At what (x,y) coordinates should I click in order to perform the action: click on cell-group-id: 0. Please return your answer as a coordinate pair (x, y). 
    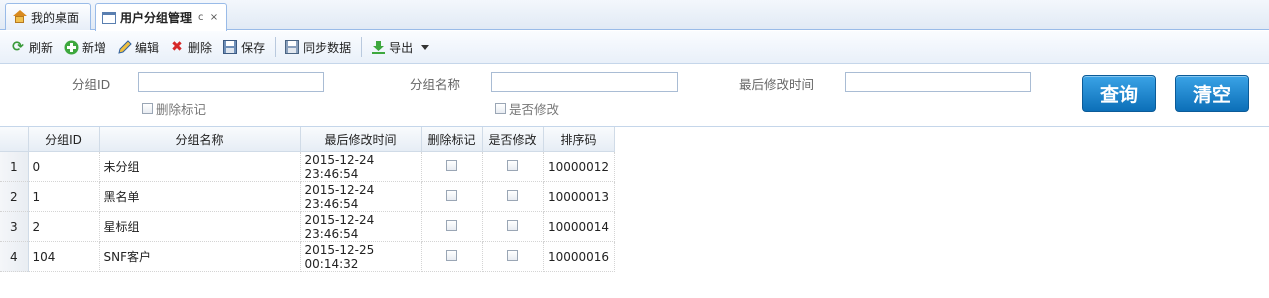
    Looking at the image, I should click on (64, 166).